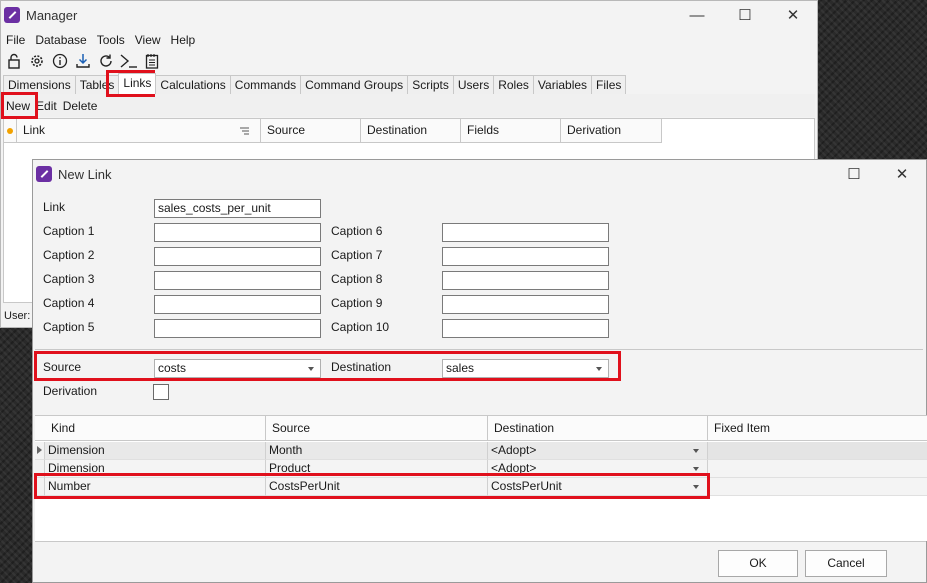  What do you see at coordinates (526, 486) in the screenshot?
I see `cell-destination-value: CostsPerUnit` at bounding box center [526, 486].